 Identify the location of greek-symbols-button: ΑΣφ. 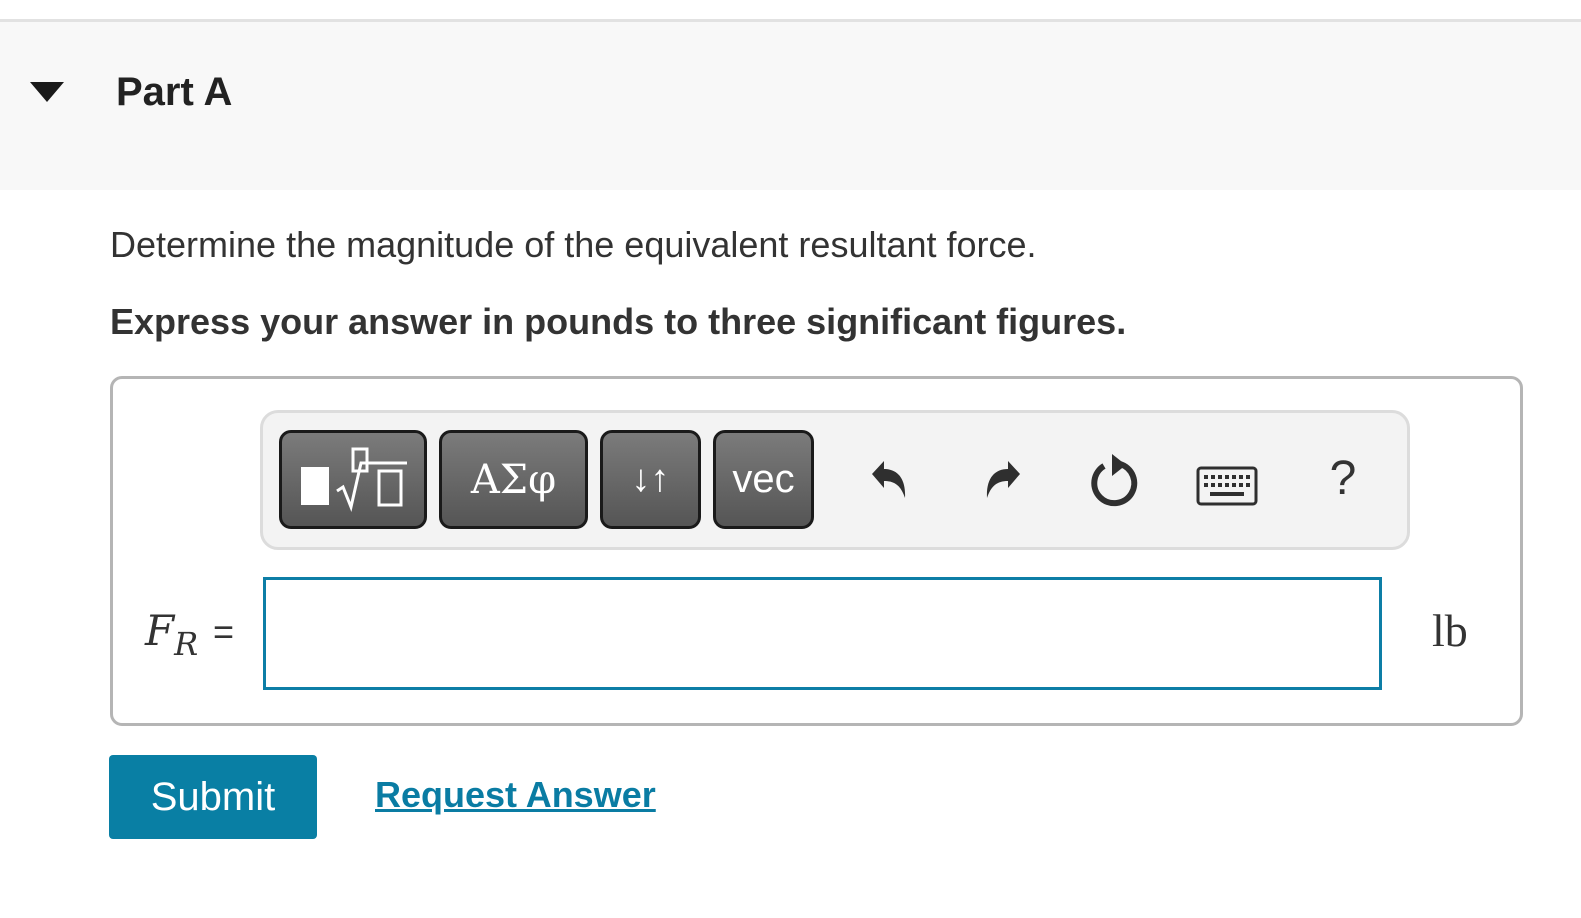
(513, 479).